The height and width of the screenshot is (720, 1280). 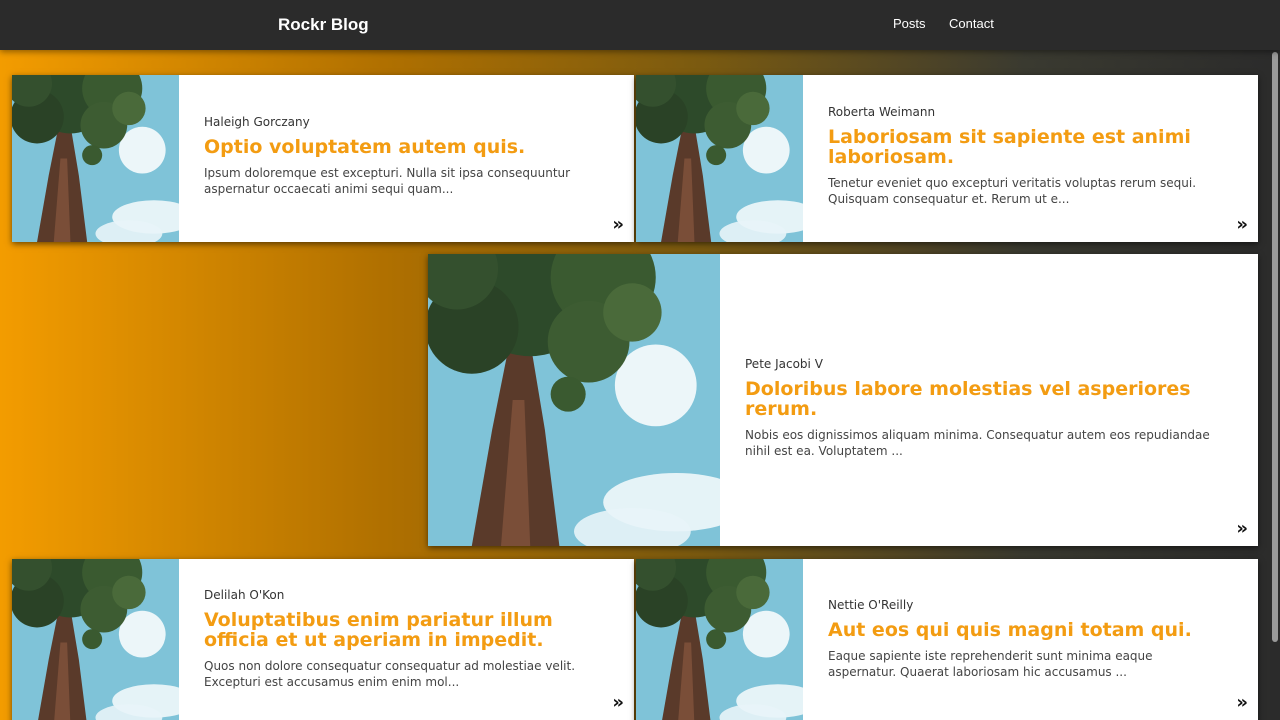 I want to click on top-navbar: Rockr Blog Posts Contact, so click(x=640, y=25).